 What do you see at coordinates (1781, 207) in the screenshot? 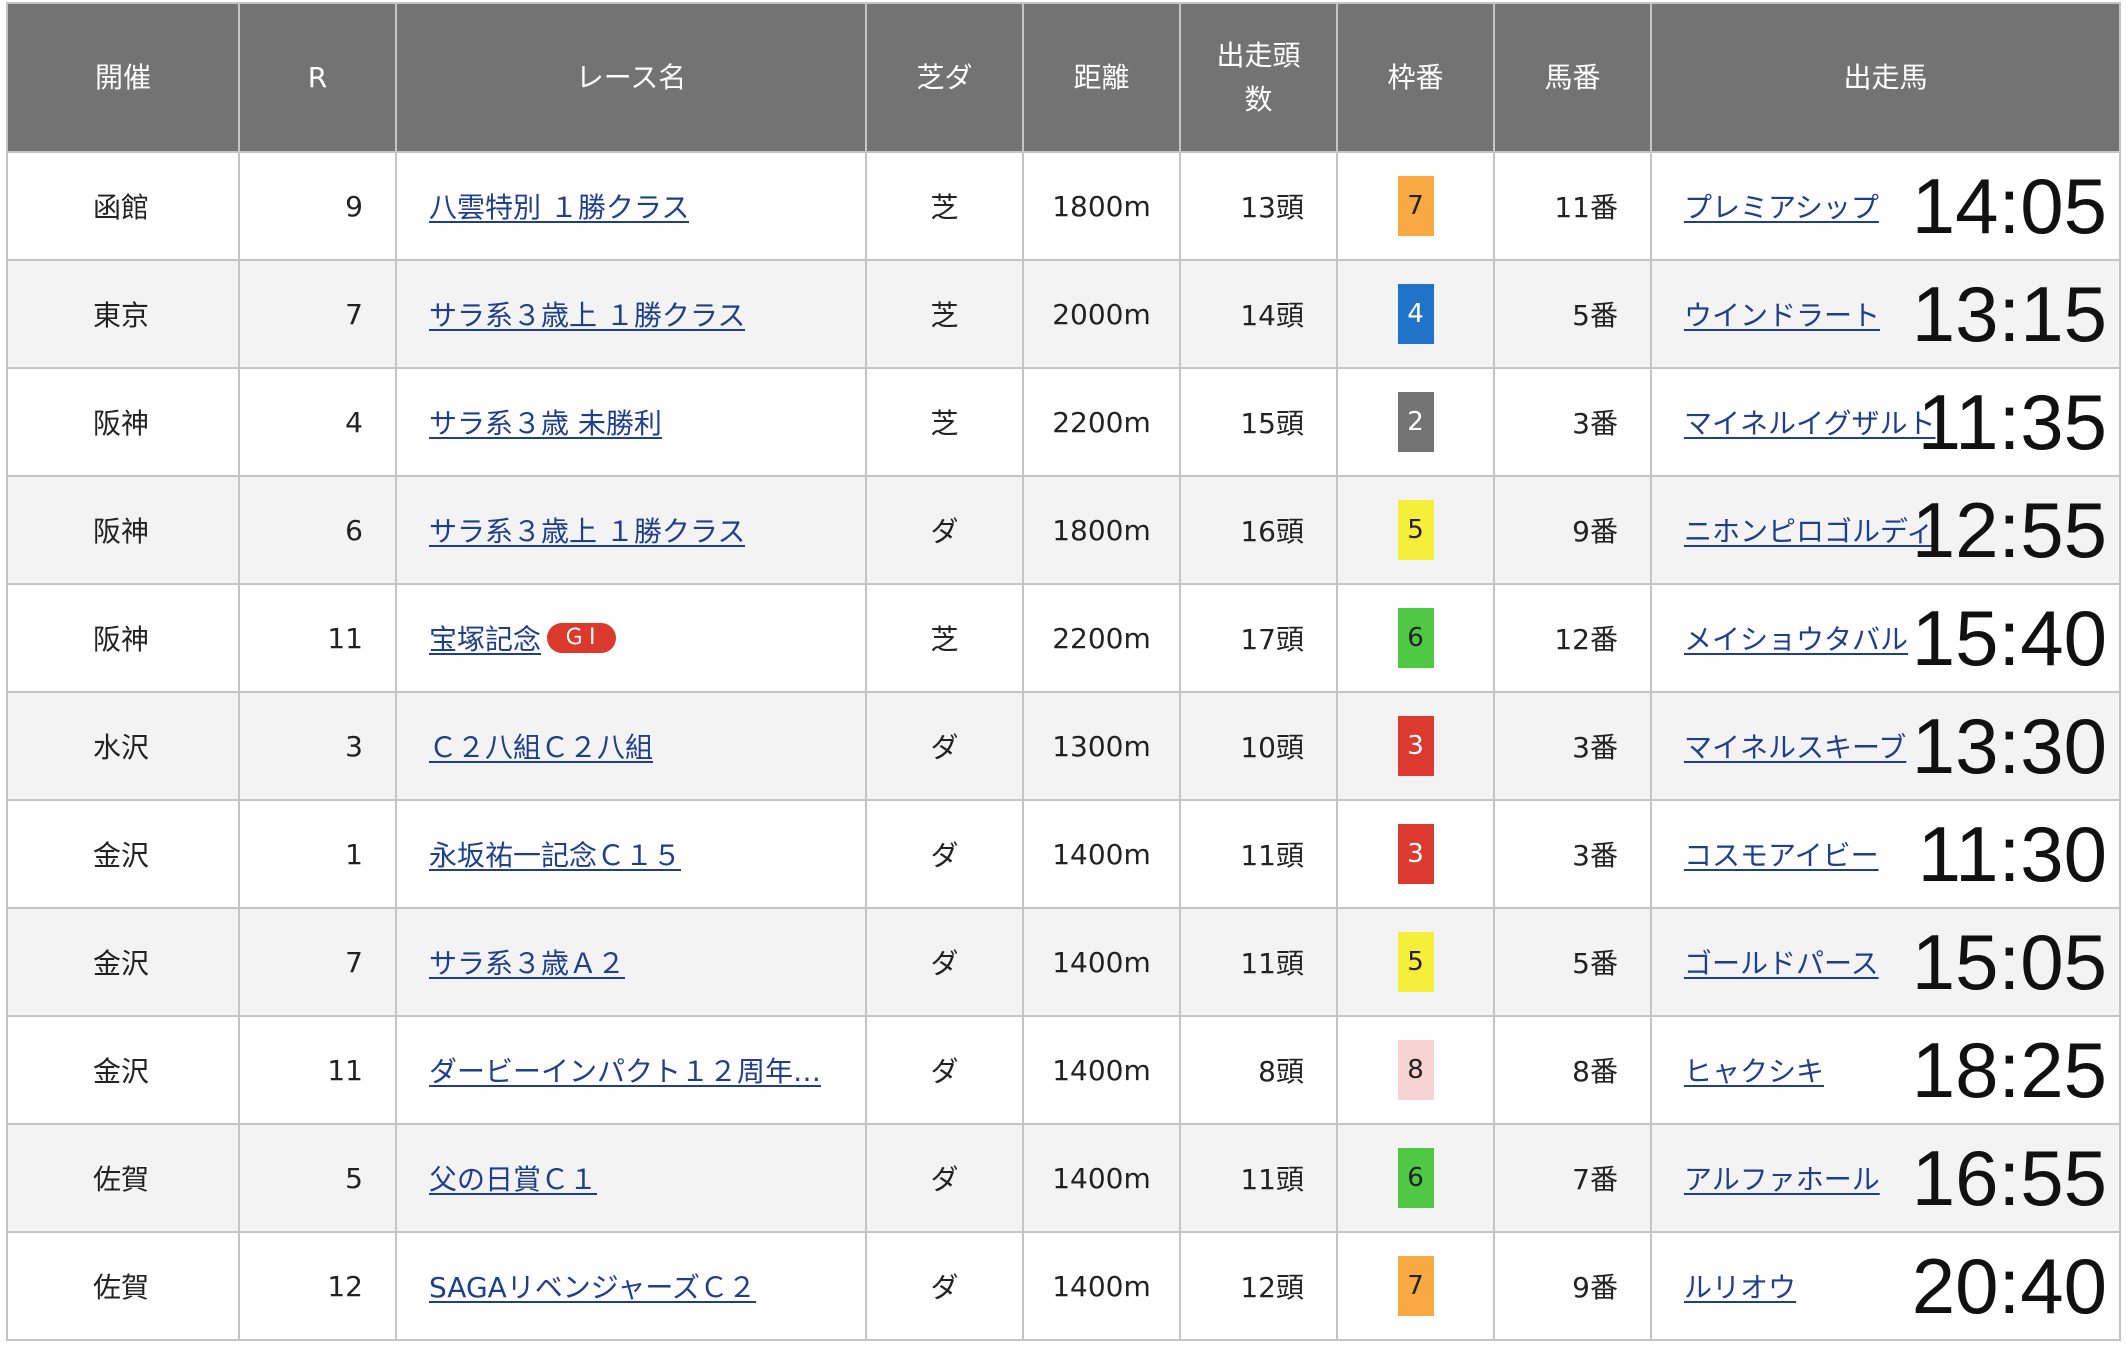
I see `horse-name-link: プレミアシップ` at bounding box center [1781, 207].